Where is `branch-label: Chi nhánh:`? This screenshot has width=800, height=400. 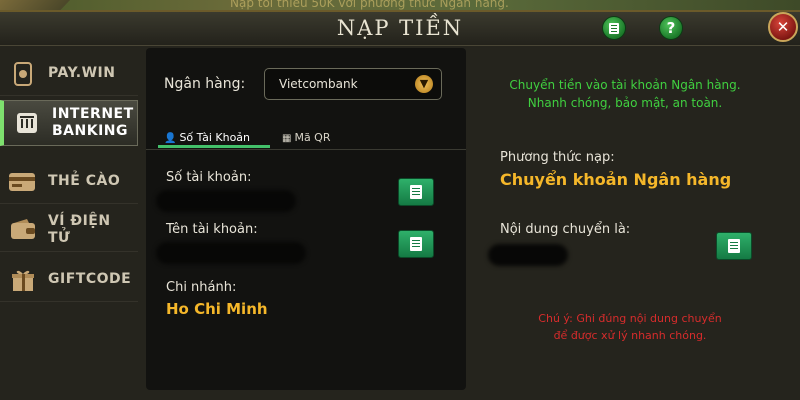 branch-label: Chi nhánh: is located at coordinates (201, 287).